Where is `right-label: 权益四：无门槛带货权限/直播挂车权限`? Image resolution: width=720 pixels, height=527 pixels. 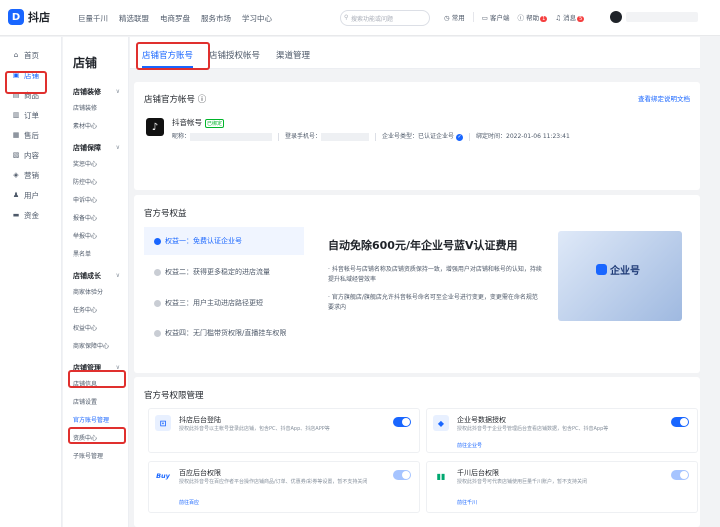 right-label: 权益四：无门槛带货权限/直播挂车权限 is located at coordinates (226, 333).